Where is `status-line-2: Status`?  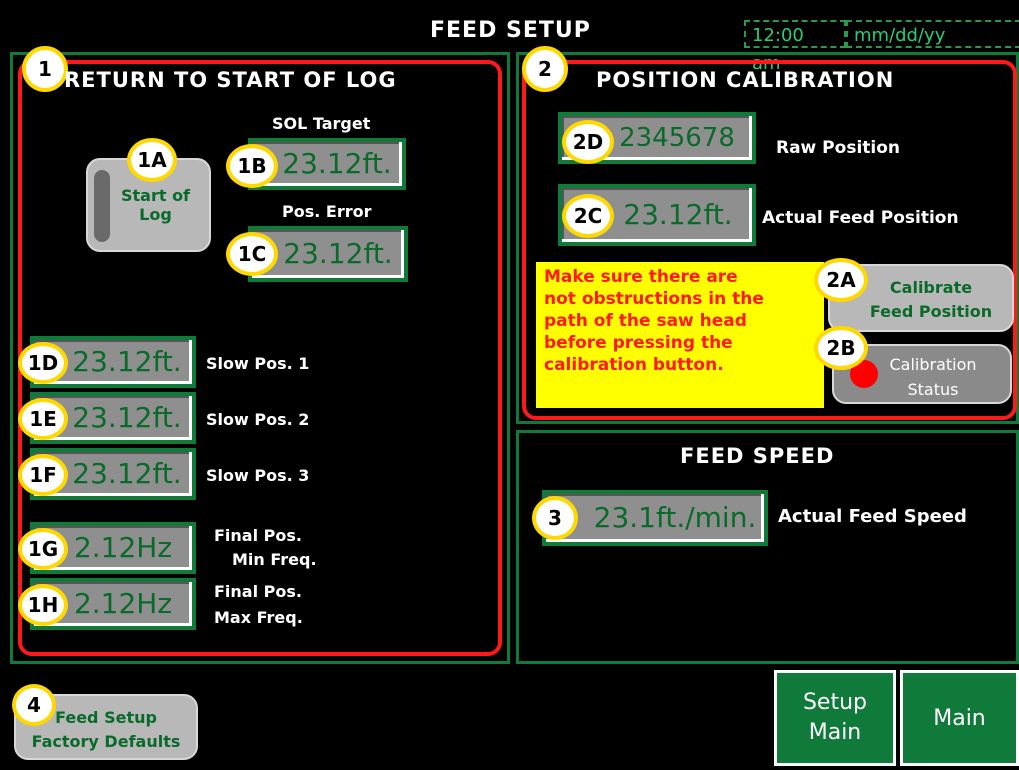 status-line-2: Status is located at coordinates (933, 389).